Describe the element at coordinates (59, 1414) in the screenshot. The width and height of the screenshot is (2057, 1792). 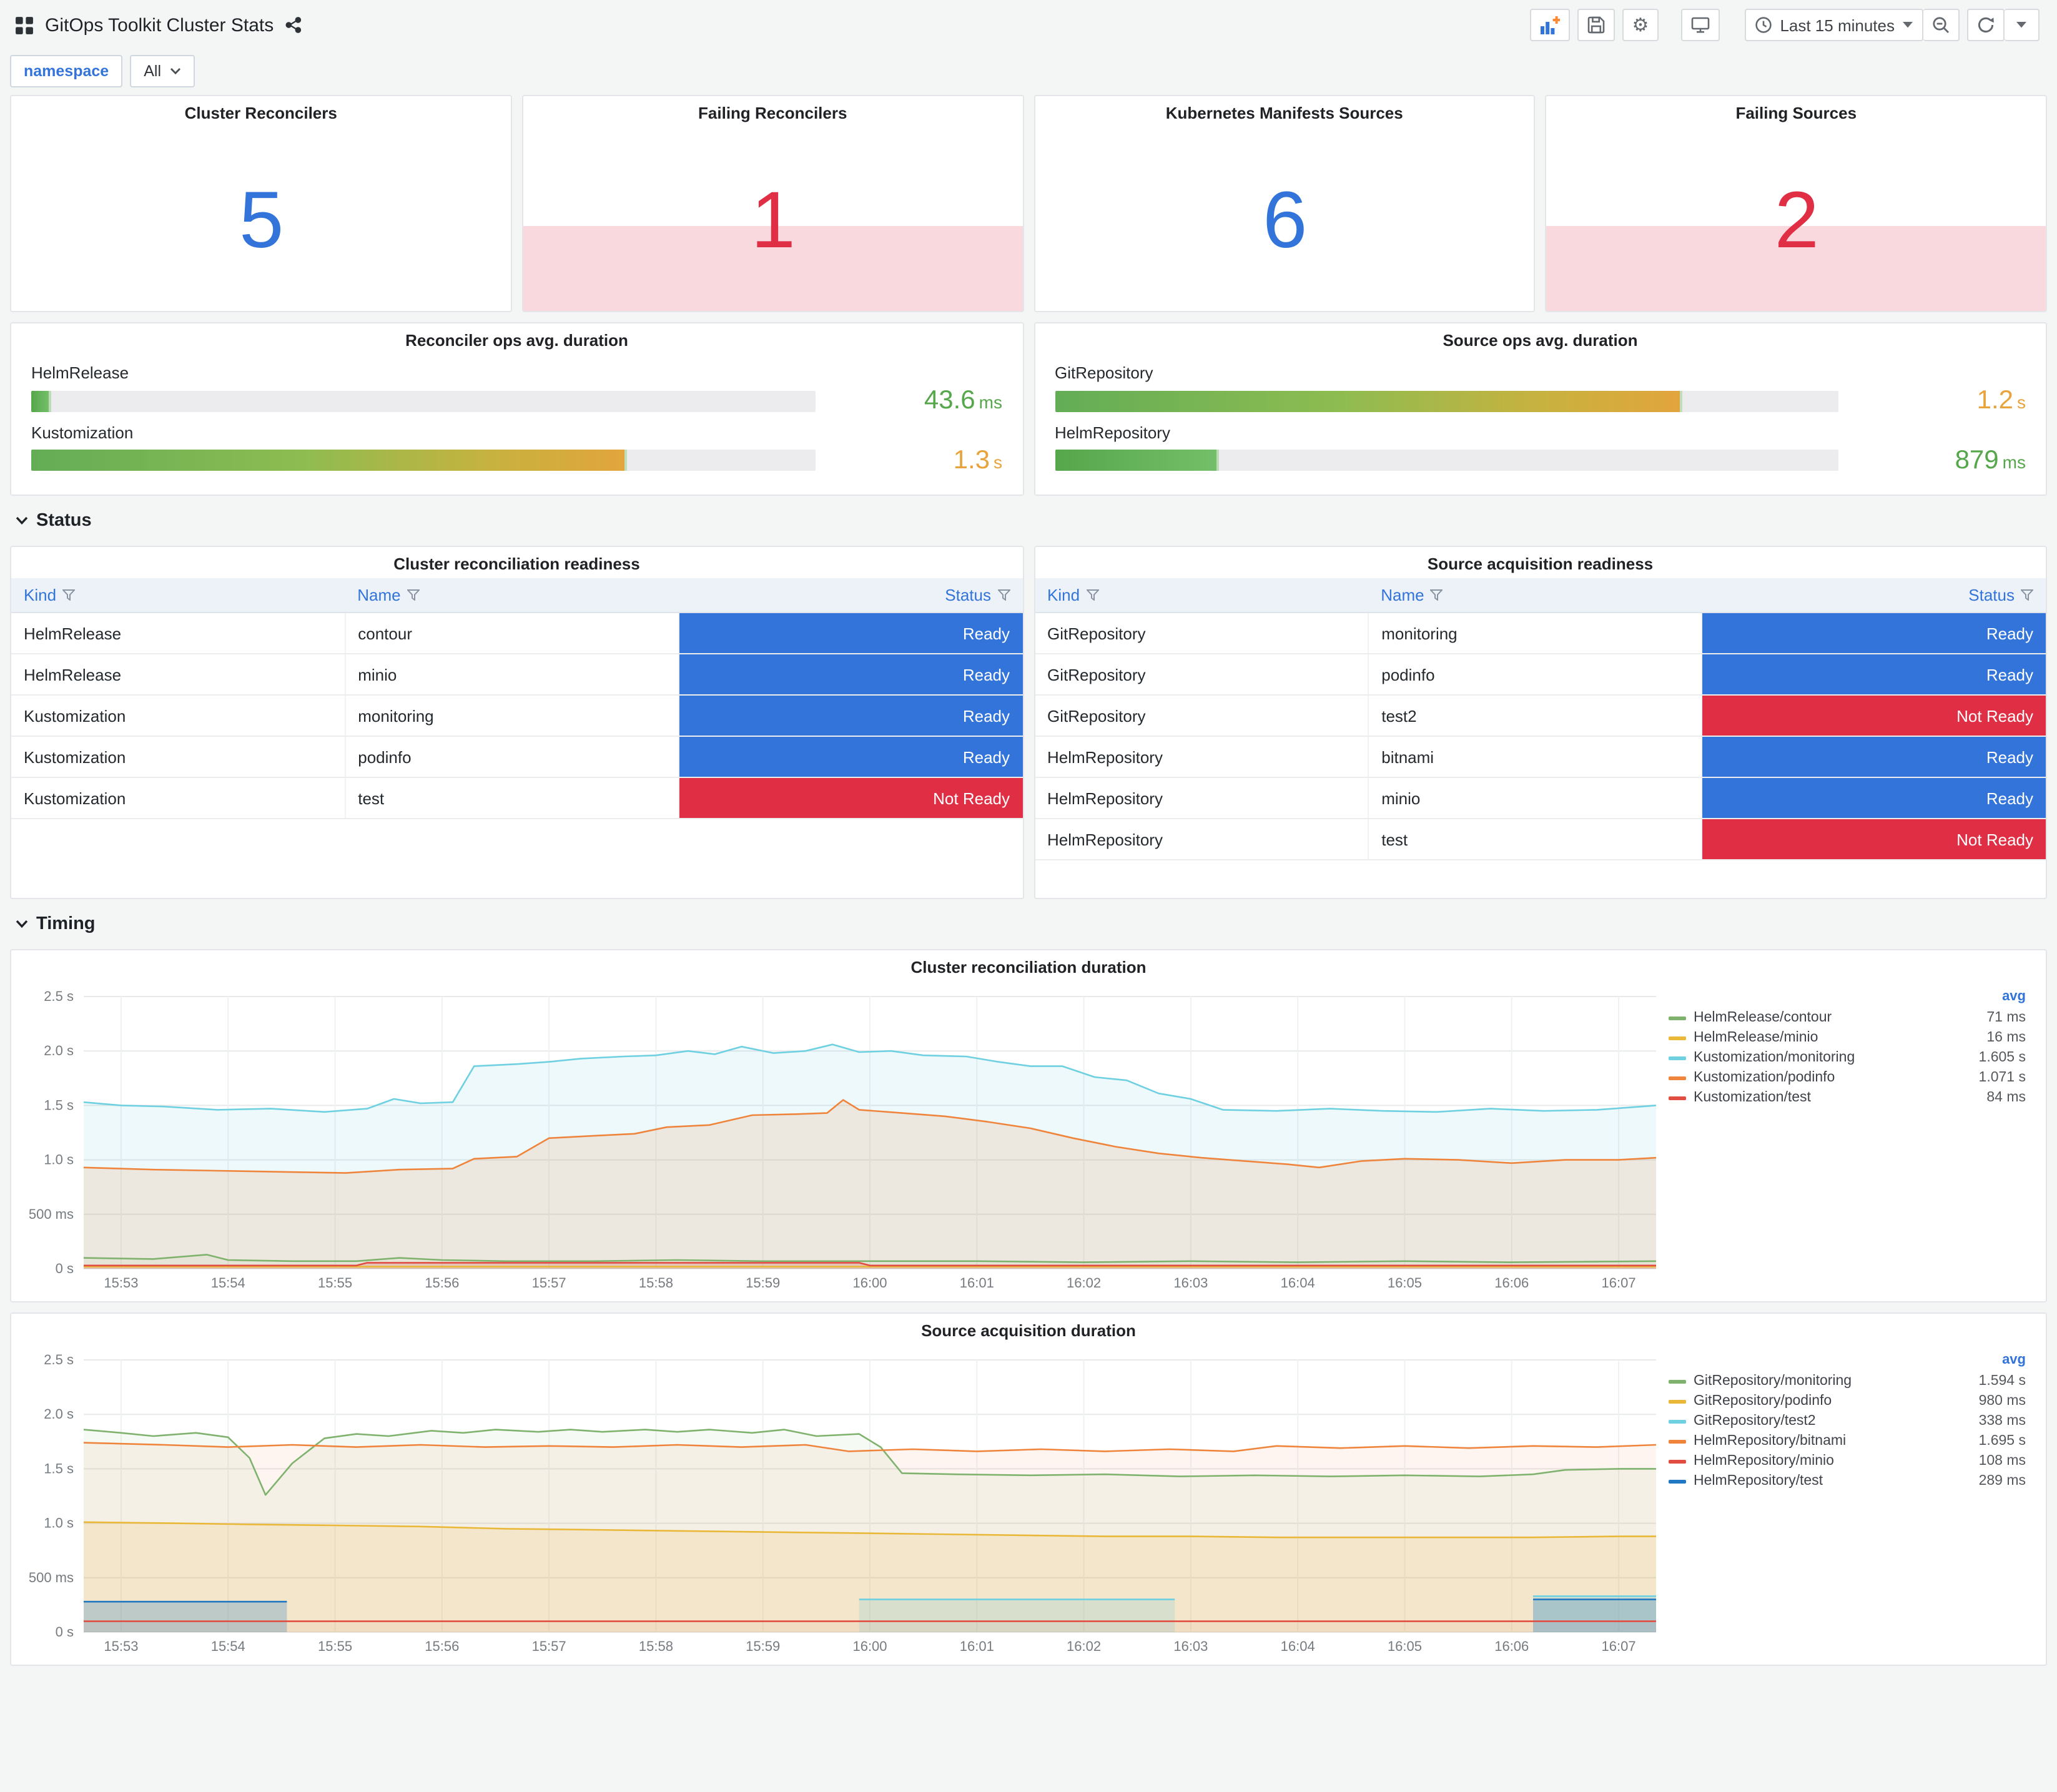
I see `svg-text: 2.0 s` at that location.